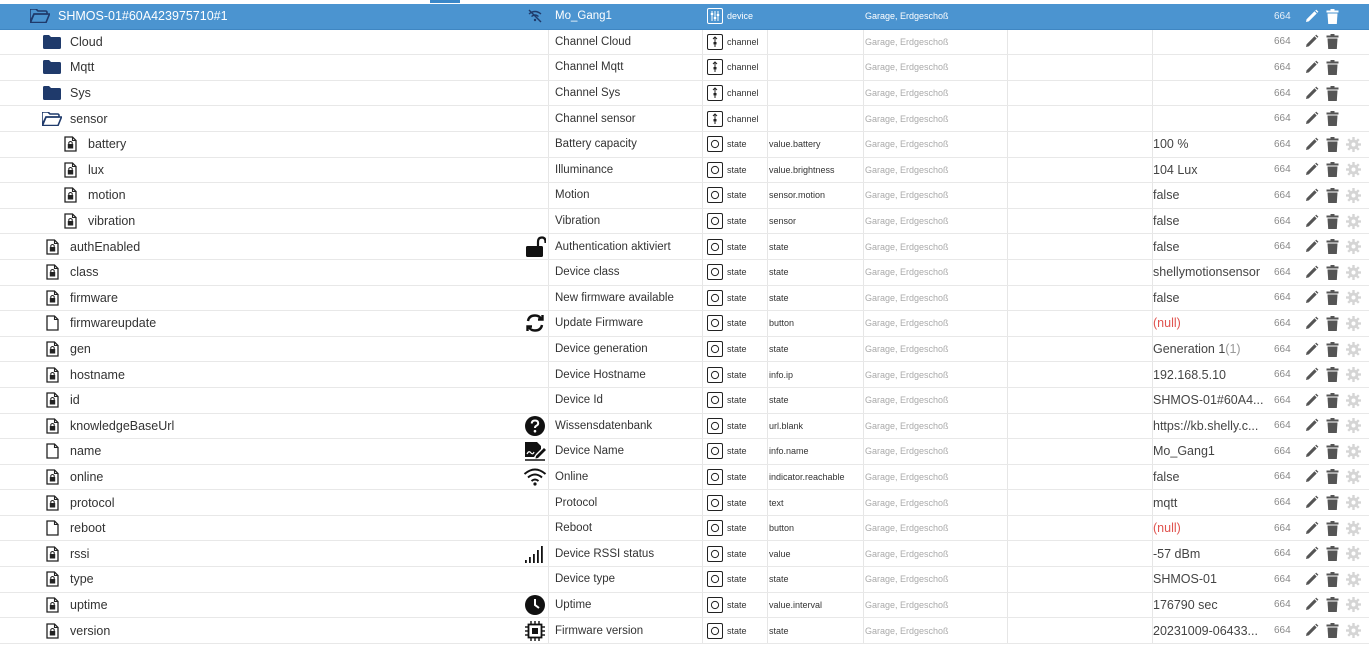 The image size is (1369, 654). What do you see at coordinates (111, 221) in the screenshot?
I see `object-name: vibration` at bounding box center [111, 221].